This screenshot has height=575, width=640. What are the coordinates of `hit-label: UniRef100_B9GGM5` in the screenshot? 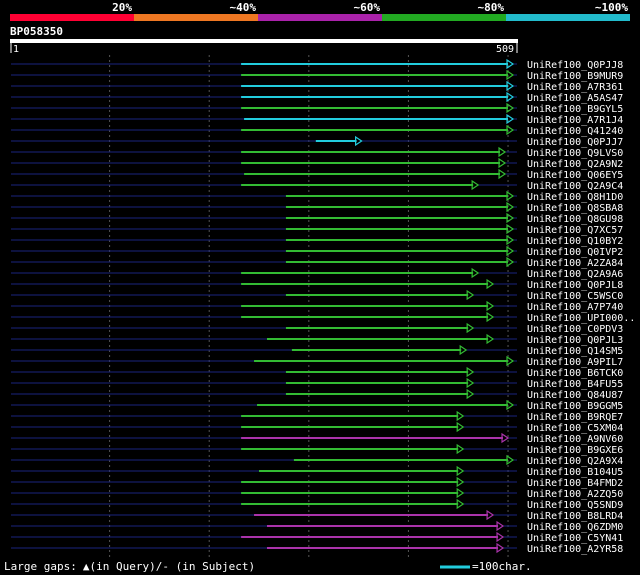 It's located at (575, 406).